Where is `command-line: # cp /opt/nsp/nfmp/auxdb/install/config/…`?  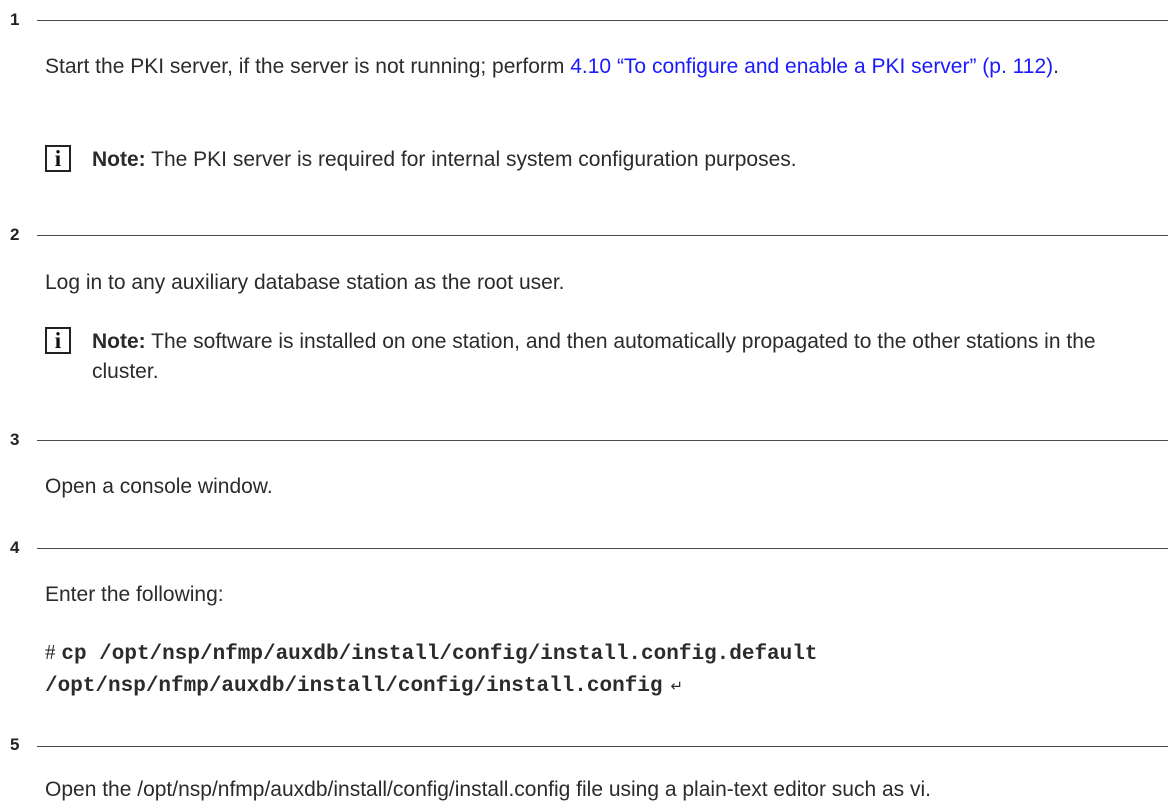 command-line: # cp /opt/nsp/nfmp/auxdb/install/config/… is located at coordinates (605, 653).